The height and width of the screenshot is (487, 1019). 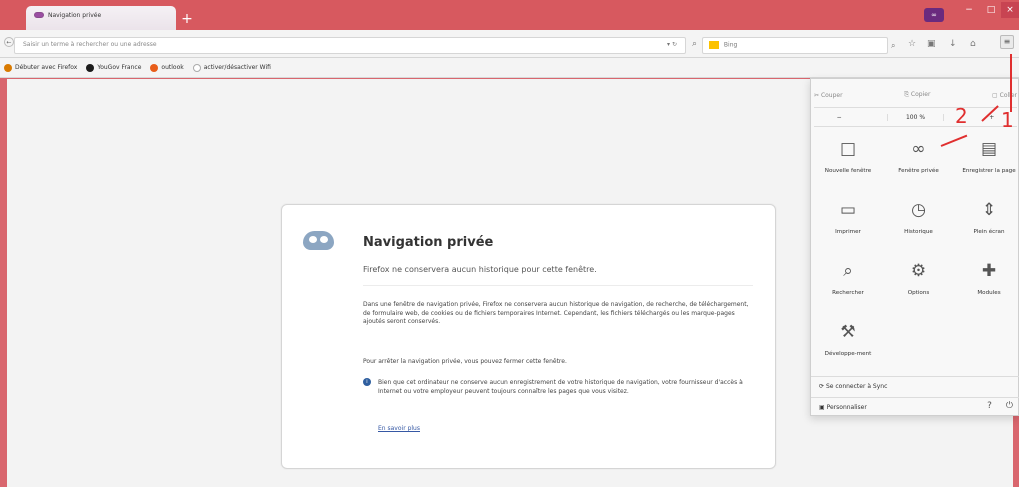 I want to click on close-button: ×, so click(x=1010, y=10).